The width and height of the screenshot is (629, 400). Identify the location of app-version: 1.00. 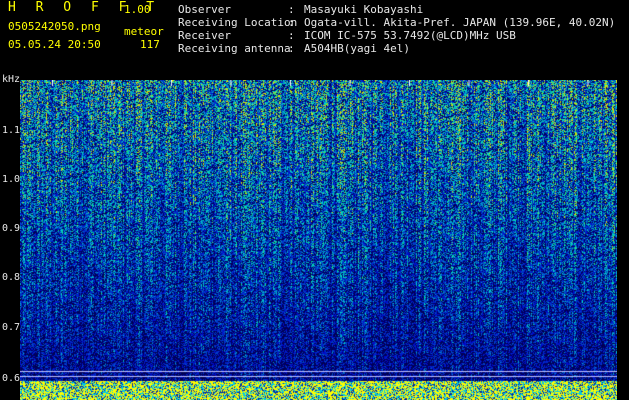
(137, 9).